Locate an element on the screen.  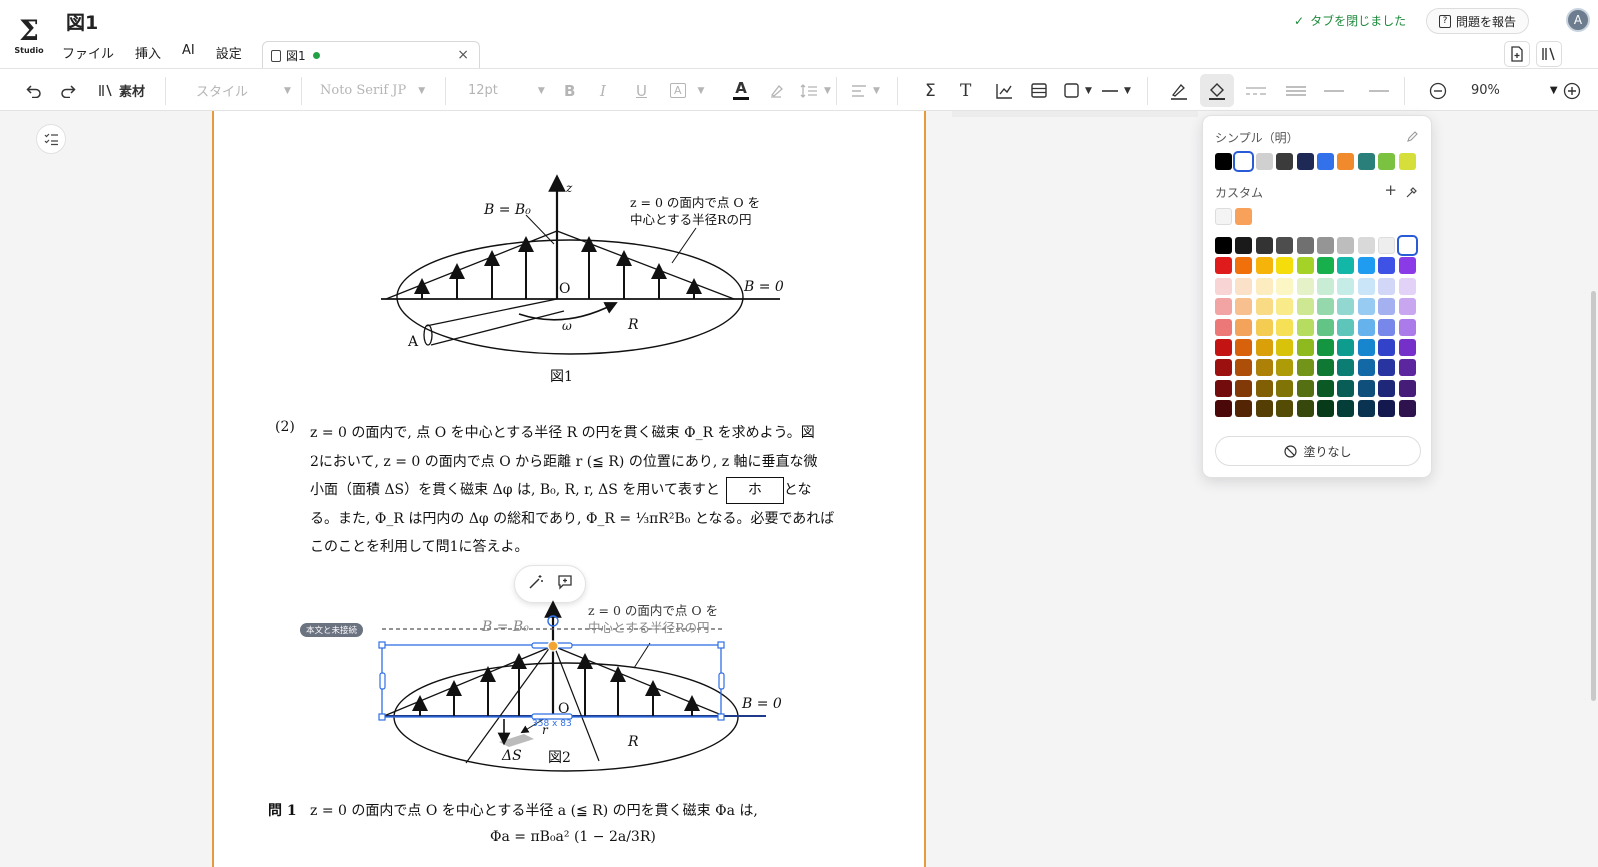
align-button: ▼ is located at coordinates (865, 90).